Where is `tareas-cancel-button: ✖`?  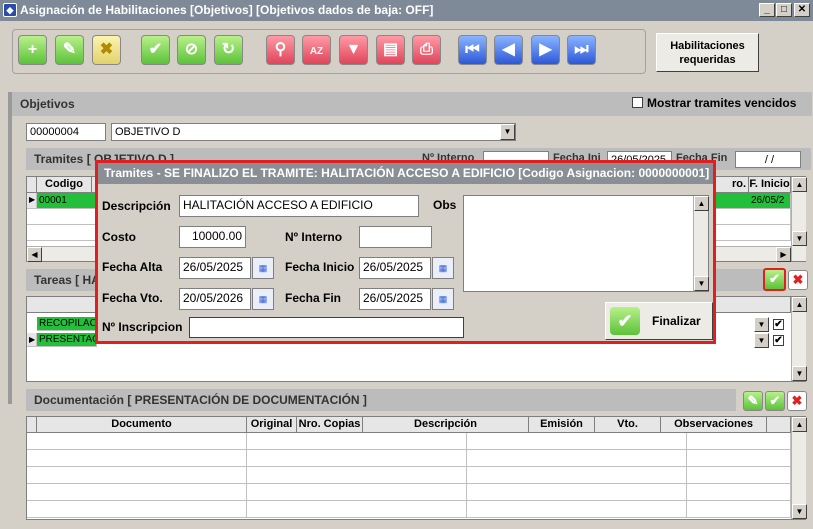
tareas-cancel-button: ✖ is located at coordinates (798, 280).